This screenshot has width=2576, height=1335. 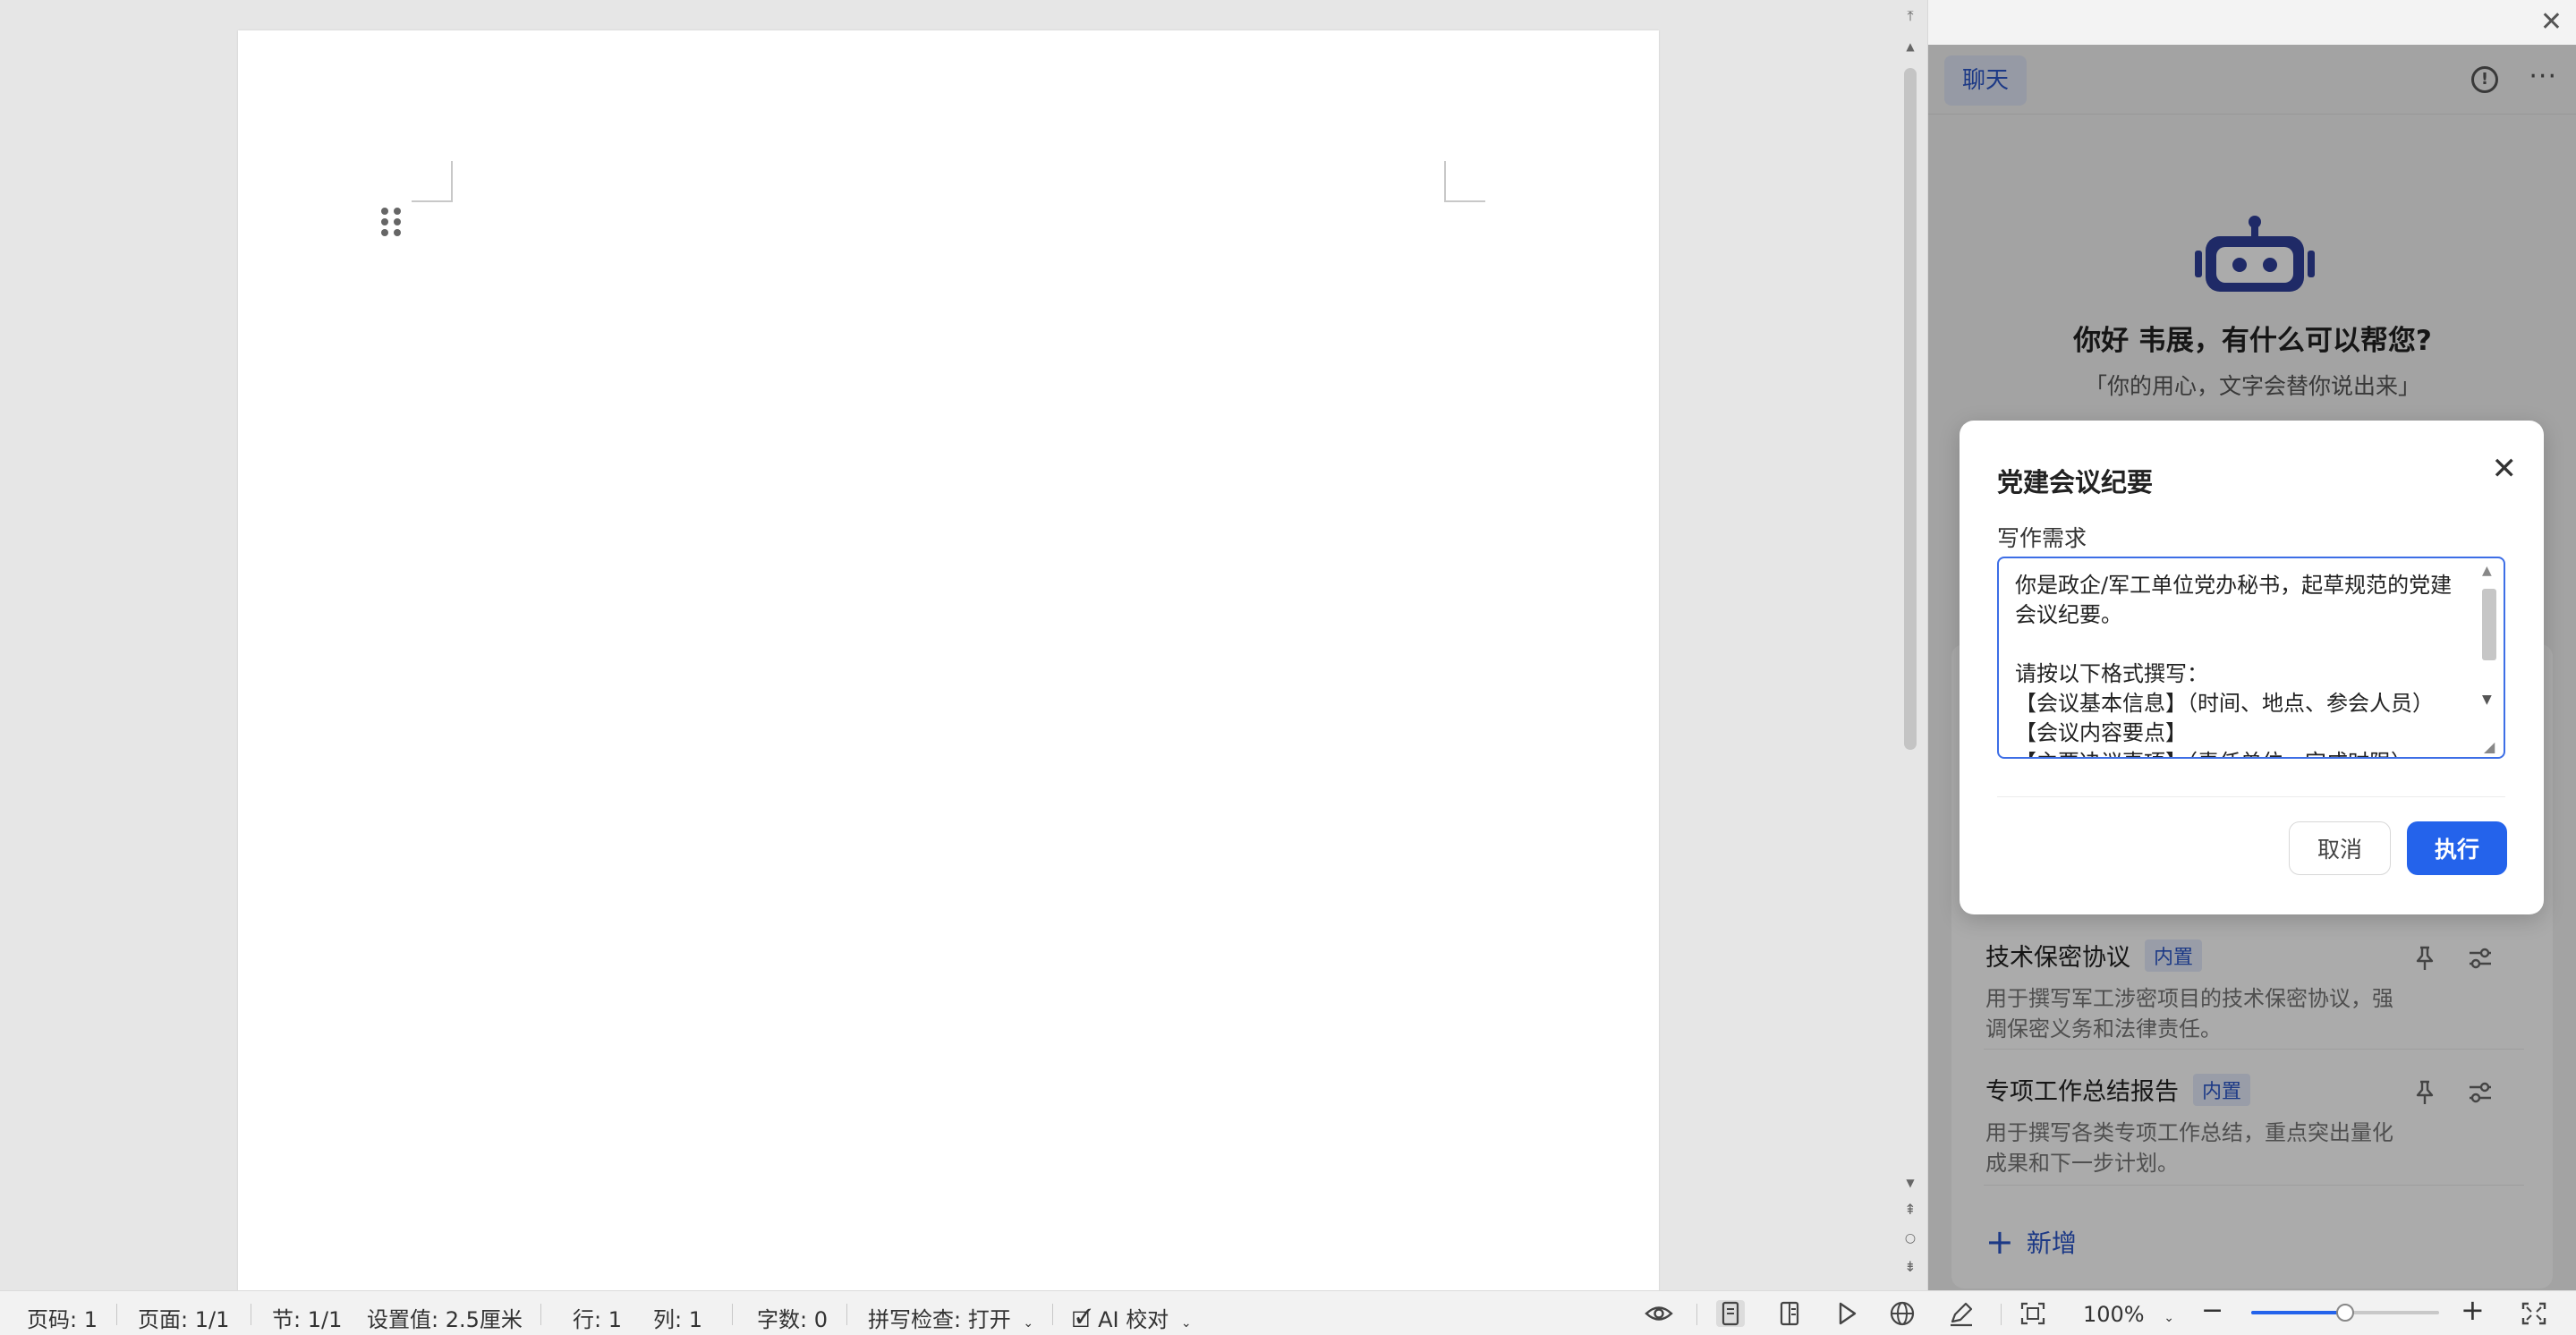 I want to click on status-row: 行: 1, so click(x=597, y=1317).